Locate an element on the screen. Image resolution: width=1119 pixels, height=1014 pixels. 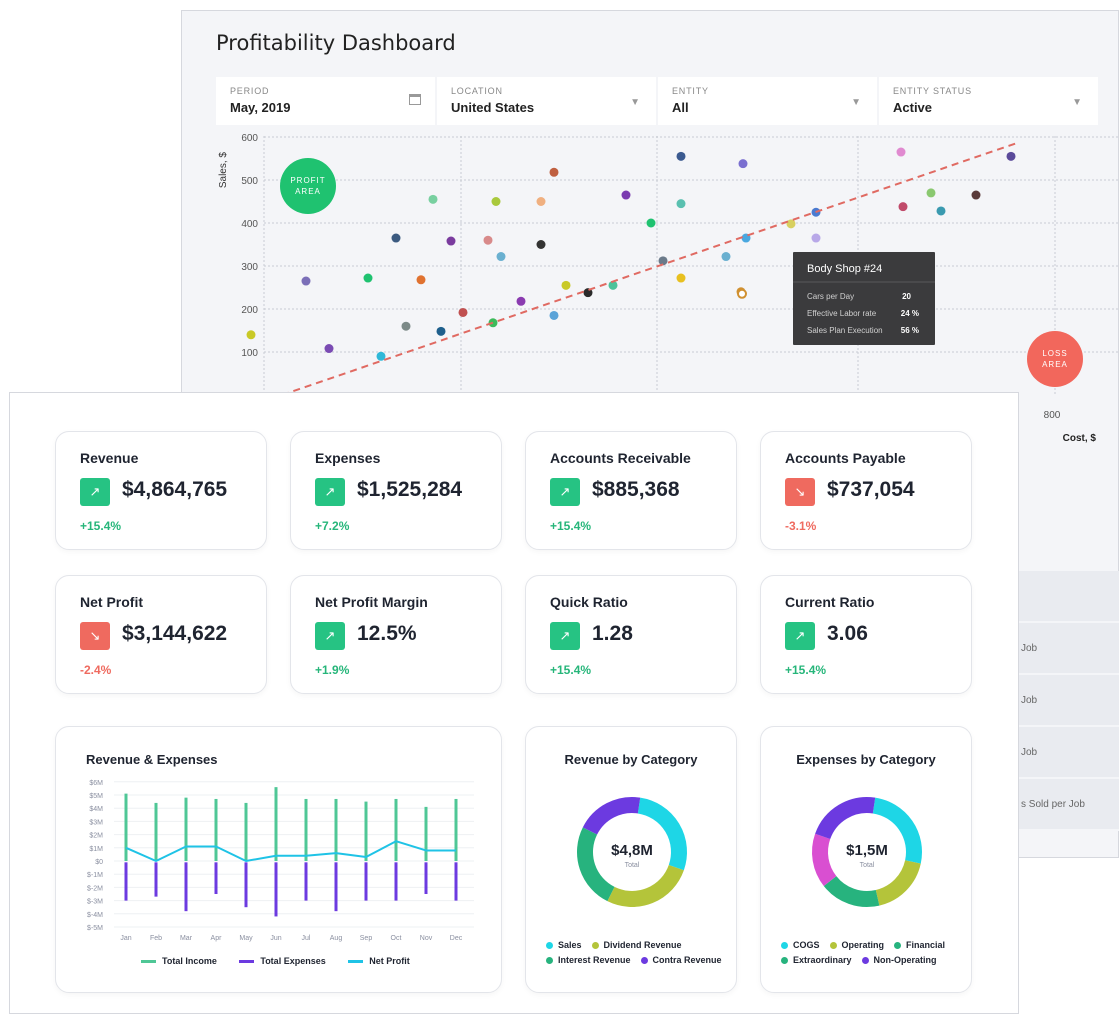
kpi-title: Accounts Receivable is located at coordinates (620, 458).